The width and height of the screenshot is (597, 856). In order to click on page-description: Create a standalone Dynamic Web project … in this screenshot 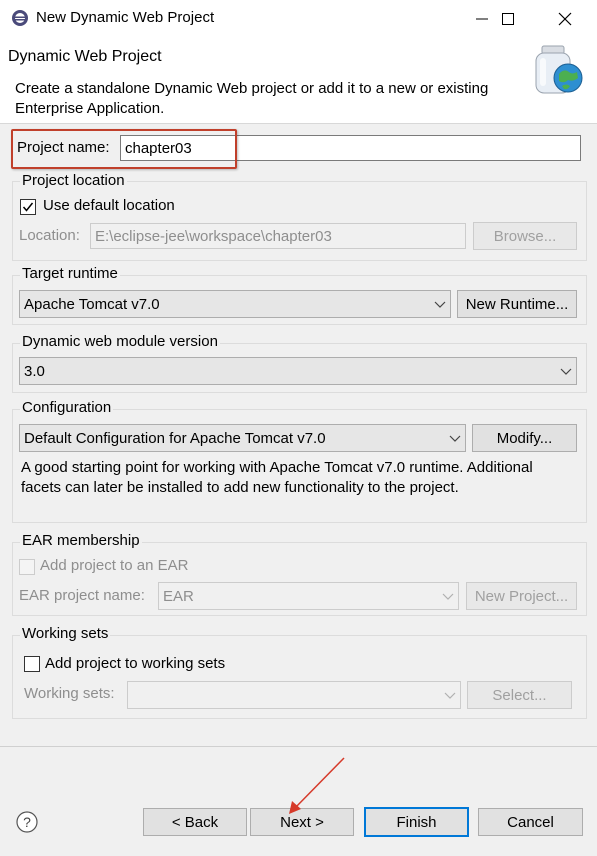, I will do `click(252, 98)`.